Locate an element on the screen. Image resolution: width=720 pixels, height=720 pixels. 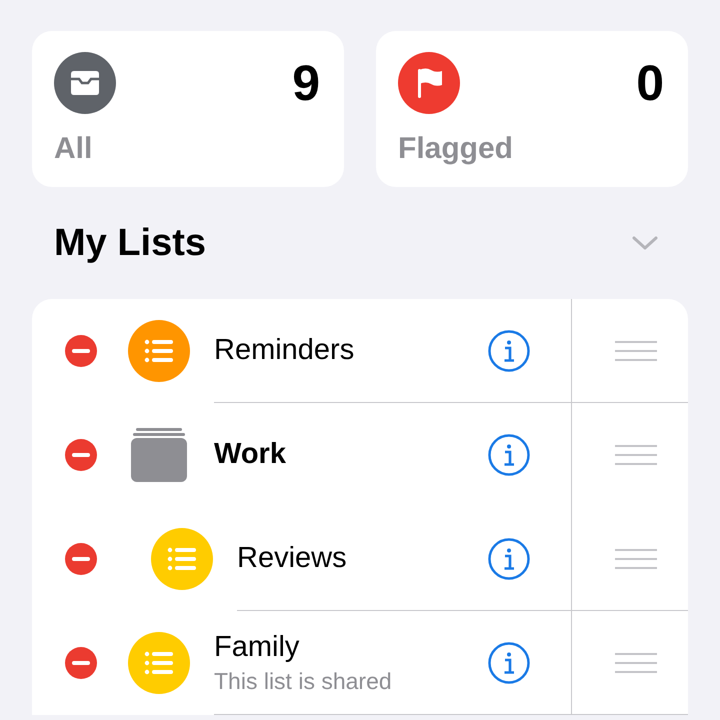
smart-list-card: 9 All is located at coordinates (188, 109).